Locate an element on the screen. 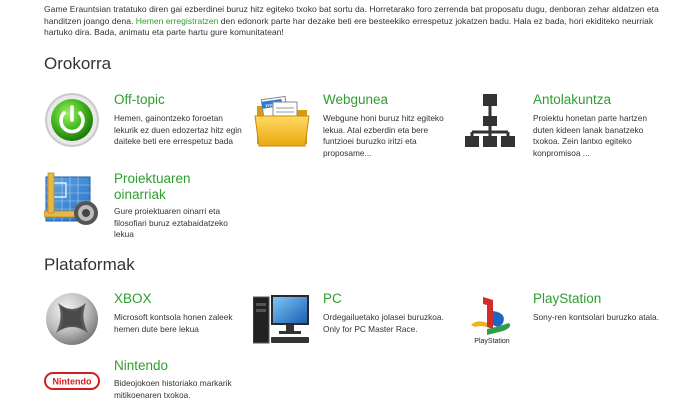 The height and width of the screenshot is (401, 700). forum-desc-playstation: Sony-ren kontsolari buruzko atala. is located at coordinates (596, 317).